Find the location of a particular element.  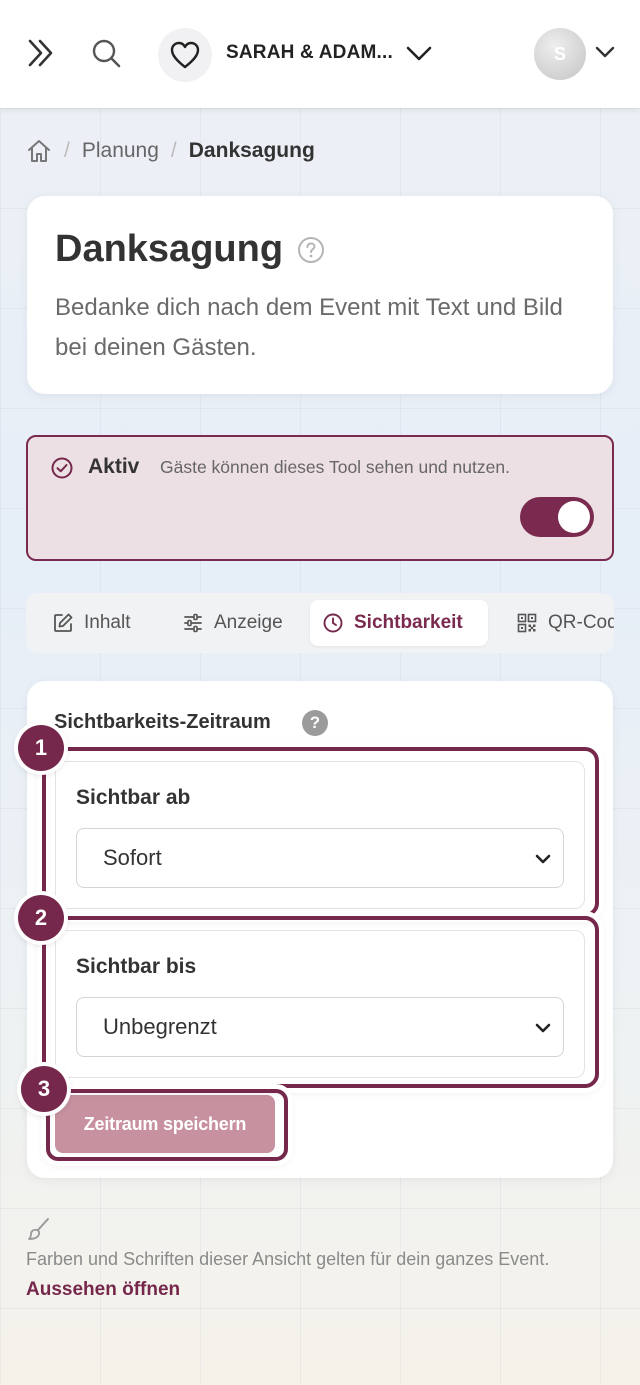

visible-until-select: Unbegrenzt is located at coordinates (320, 1027).